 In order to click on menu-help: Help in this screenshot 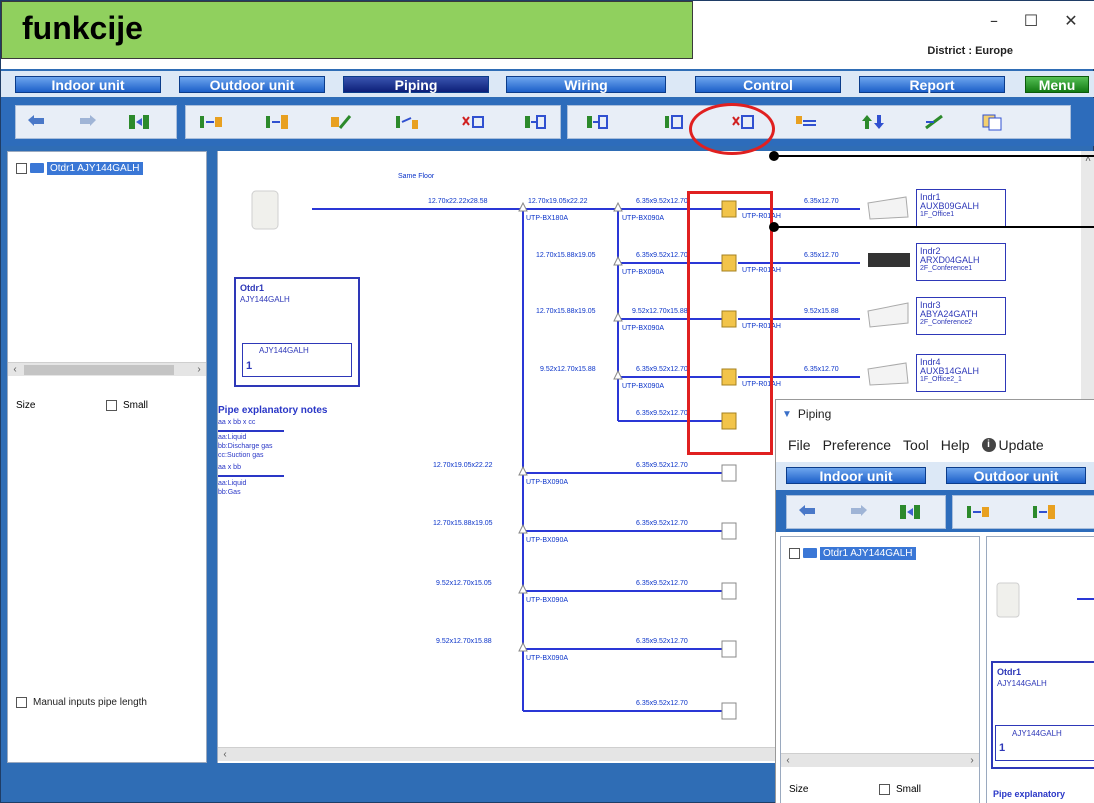, I will do `click(955, 445)`.